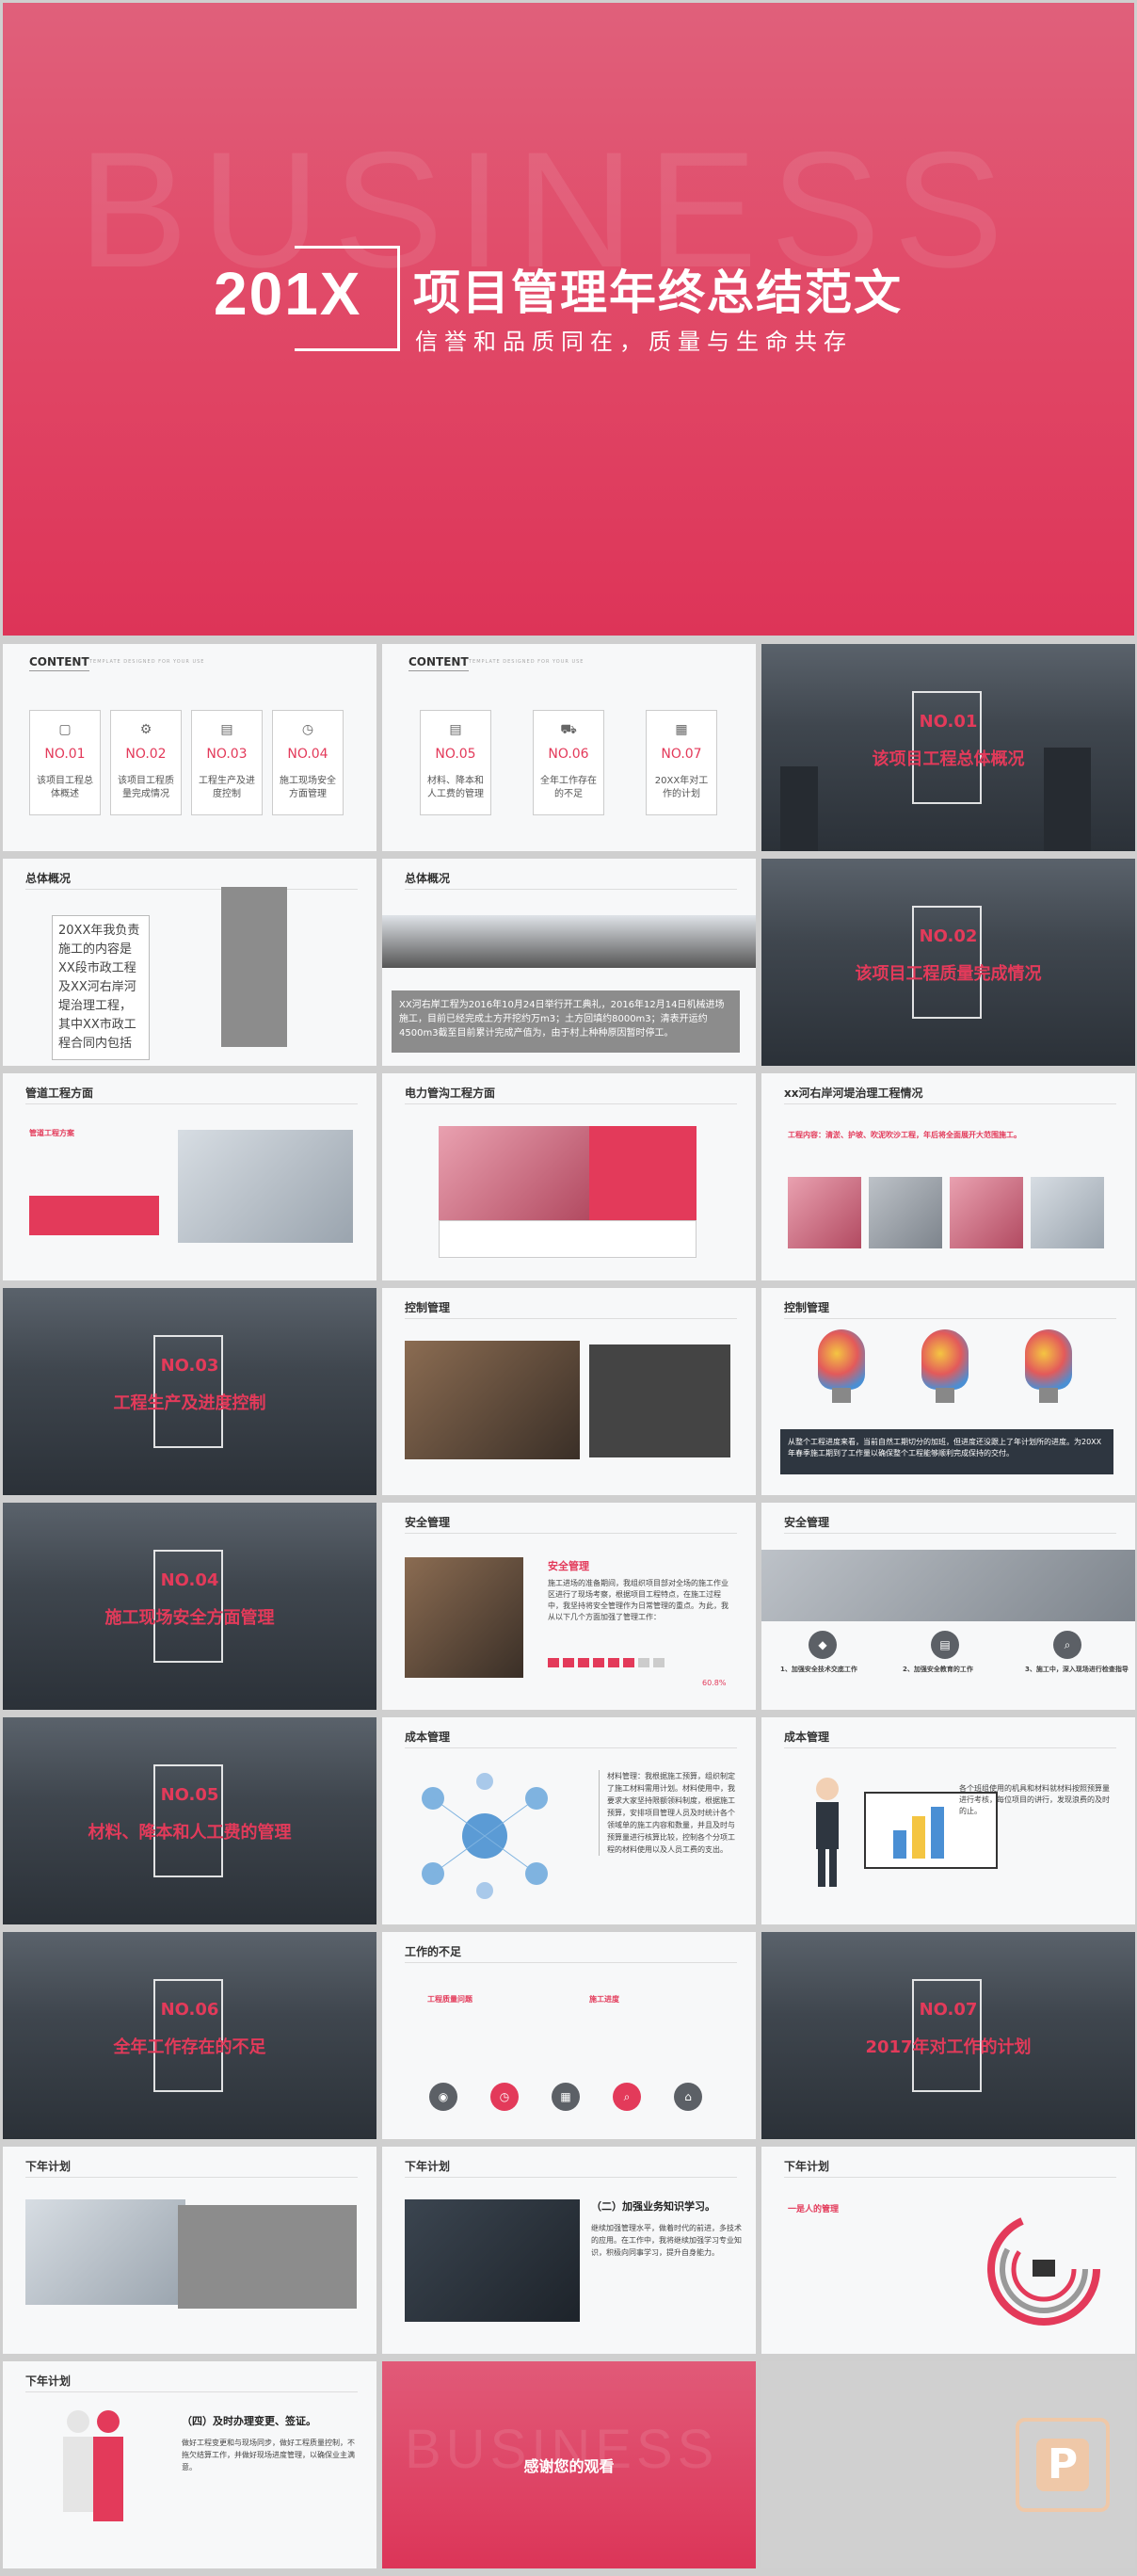 Image resolution: width=1137 pixels, height=2576 pixels. Describe the element at coordinates (428, 1737) in the screenshot. I see `slide-heading: 成本管理` at that location.